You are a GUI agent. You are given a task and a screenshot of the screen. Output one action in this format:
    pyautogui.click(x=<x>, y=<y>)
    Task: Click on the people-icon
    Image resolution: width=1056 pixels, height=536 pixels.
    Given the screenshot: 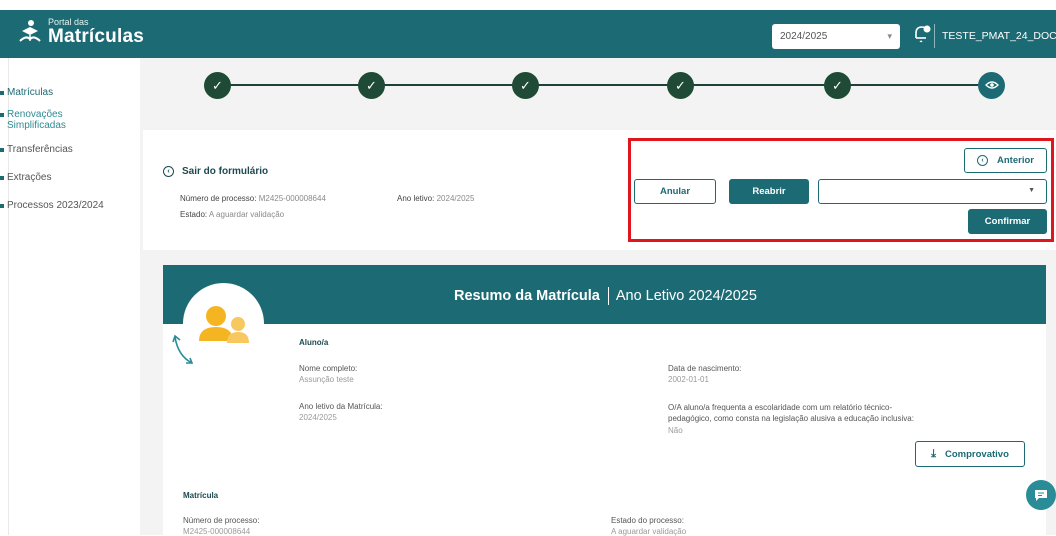 What is the action you would take?
    pyautogui.click(x=224, y=324)
    